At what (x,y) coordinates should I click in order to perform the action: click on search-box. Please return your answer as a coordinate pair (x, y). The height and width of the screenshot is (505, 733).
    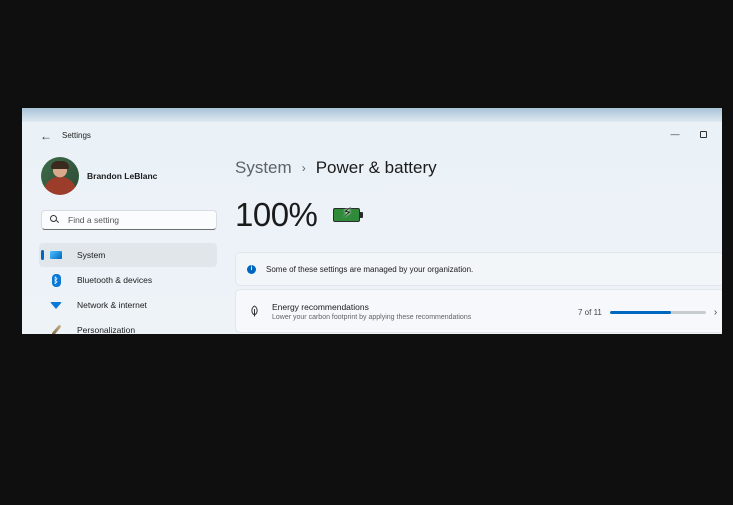
    Looking at the image, I should click on (129, 220).